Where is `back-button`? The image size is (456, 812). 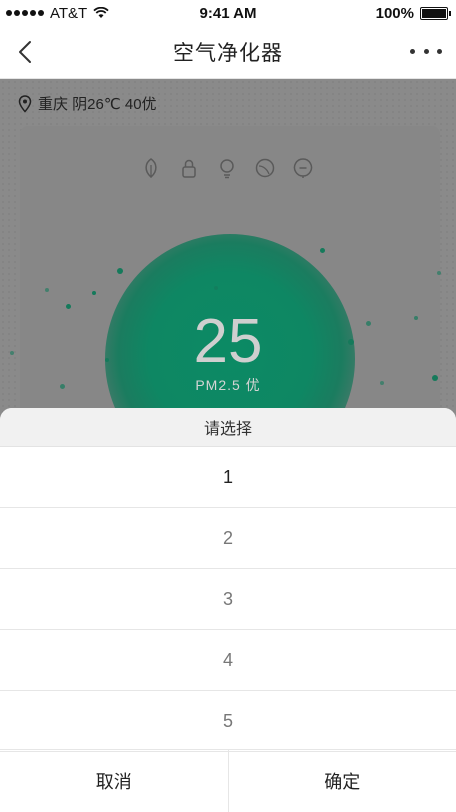
back-button is located at coordinates (27, 52).